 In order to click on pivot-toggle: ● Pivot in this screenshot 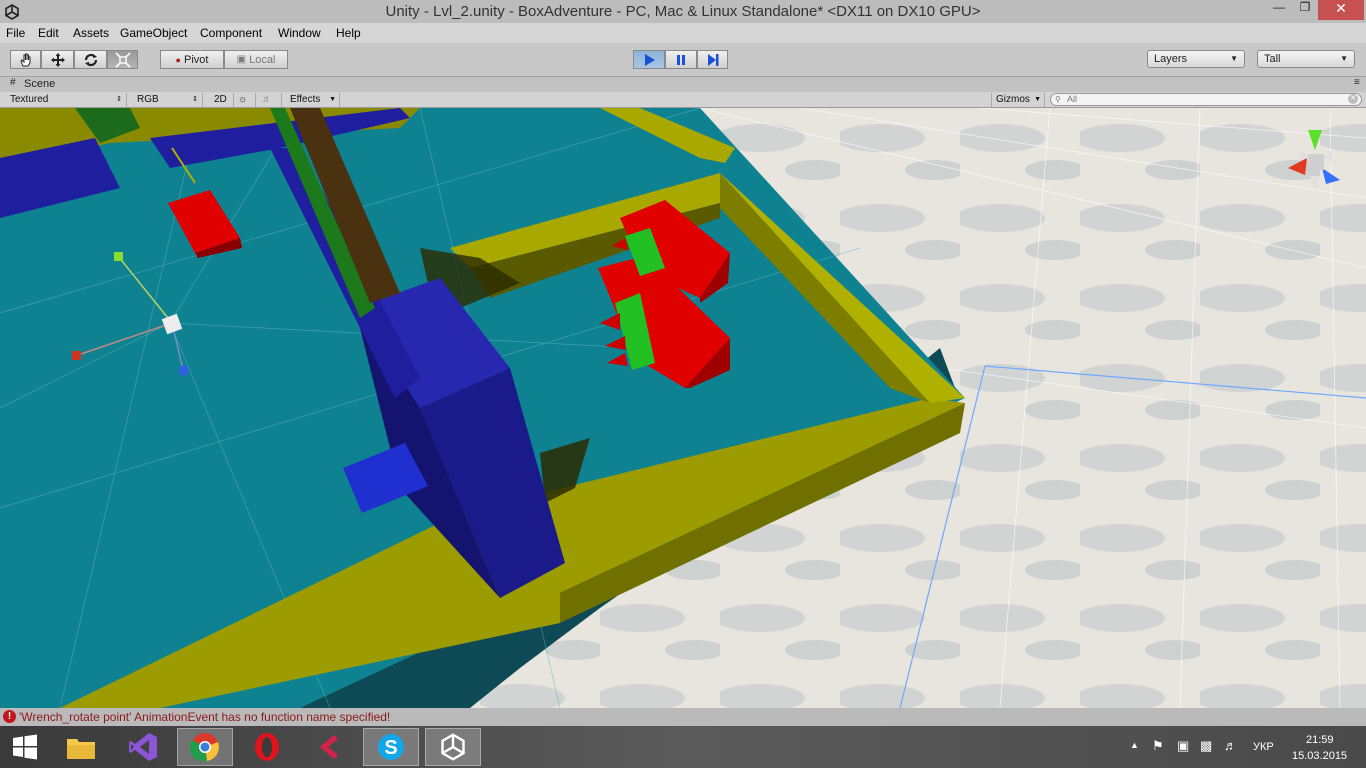, I will do `click(192, 59)`.